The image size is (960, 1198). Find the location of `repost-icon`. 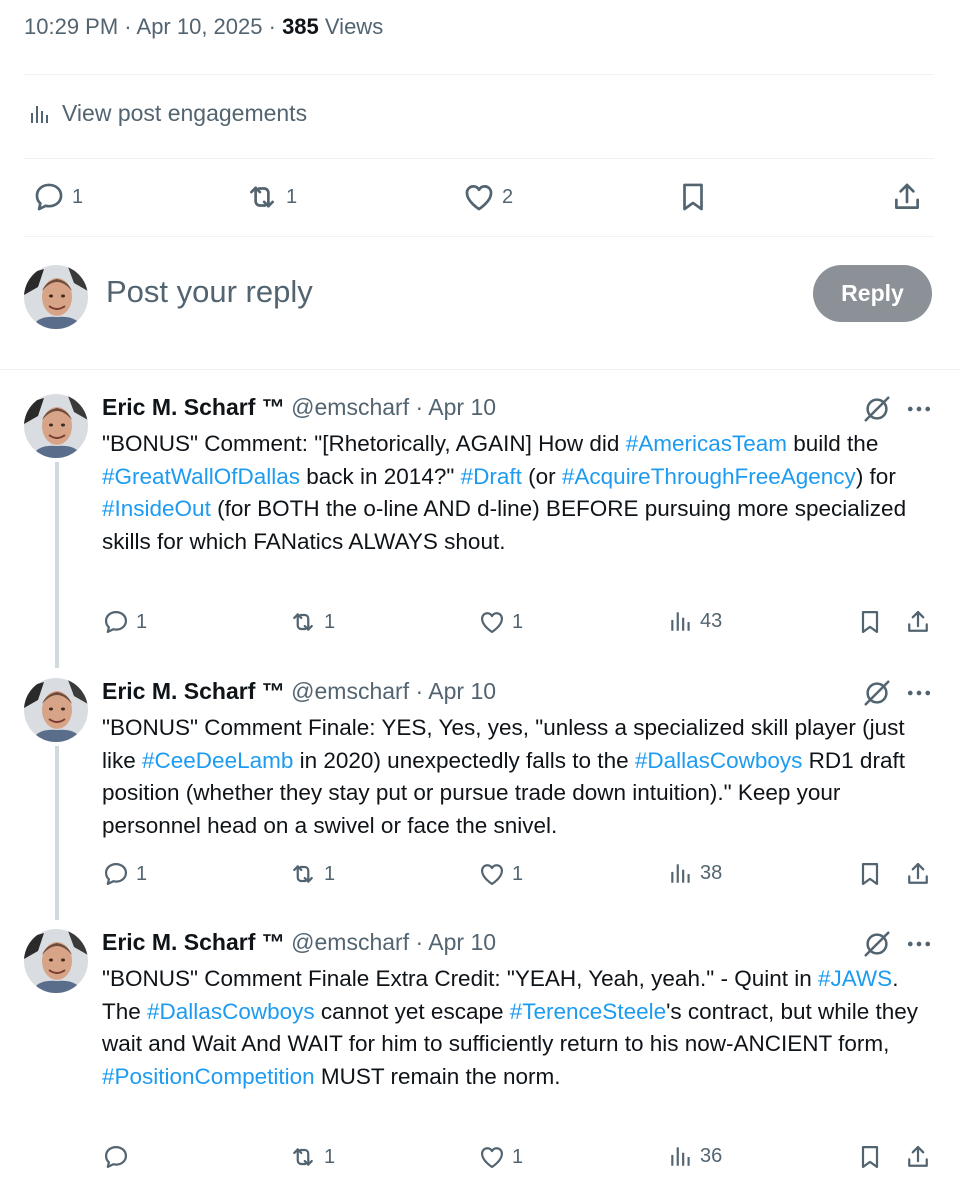

repost-icon is located at coordinates (262, 197).